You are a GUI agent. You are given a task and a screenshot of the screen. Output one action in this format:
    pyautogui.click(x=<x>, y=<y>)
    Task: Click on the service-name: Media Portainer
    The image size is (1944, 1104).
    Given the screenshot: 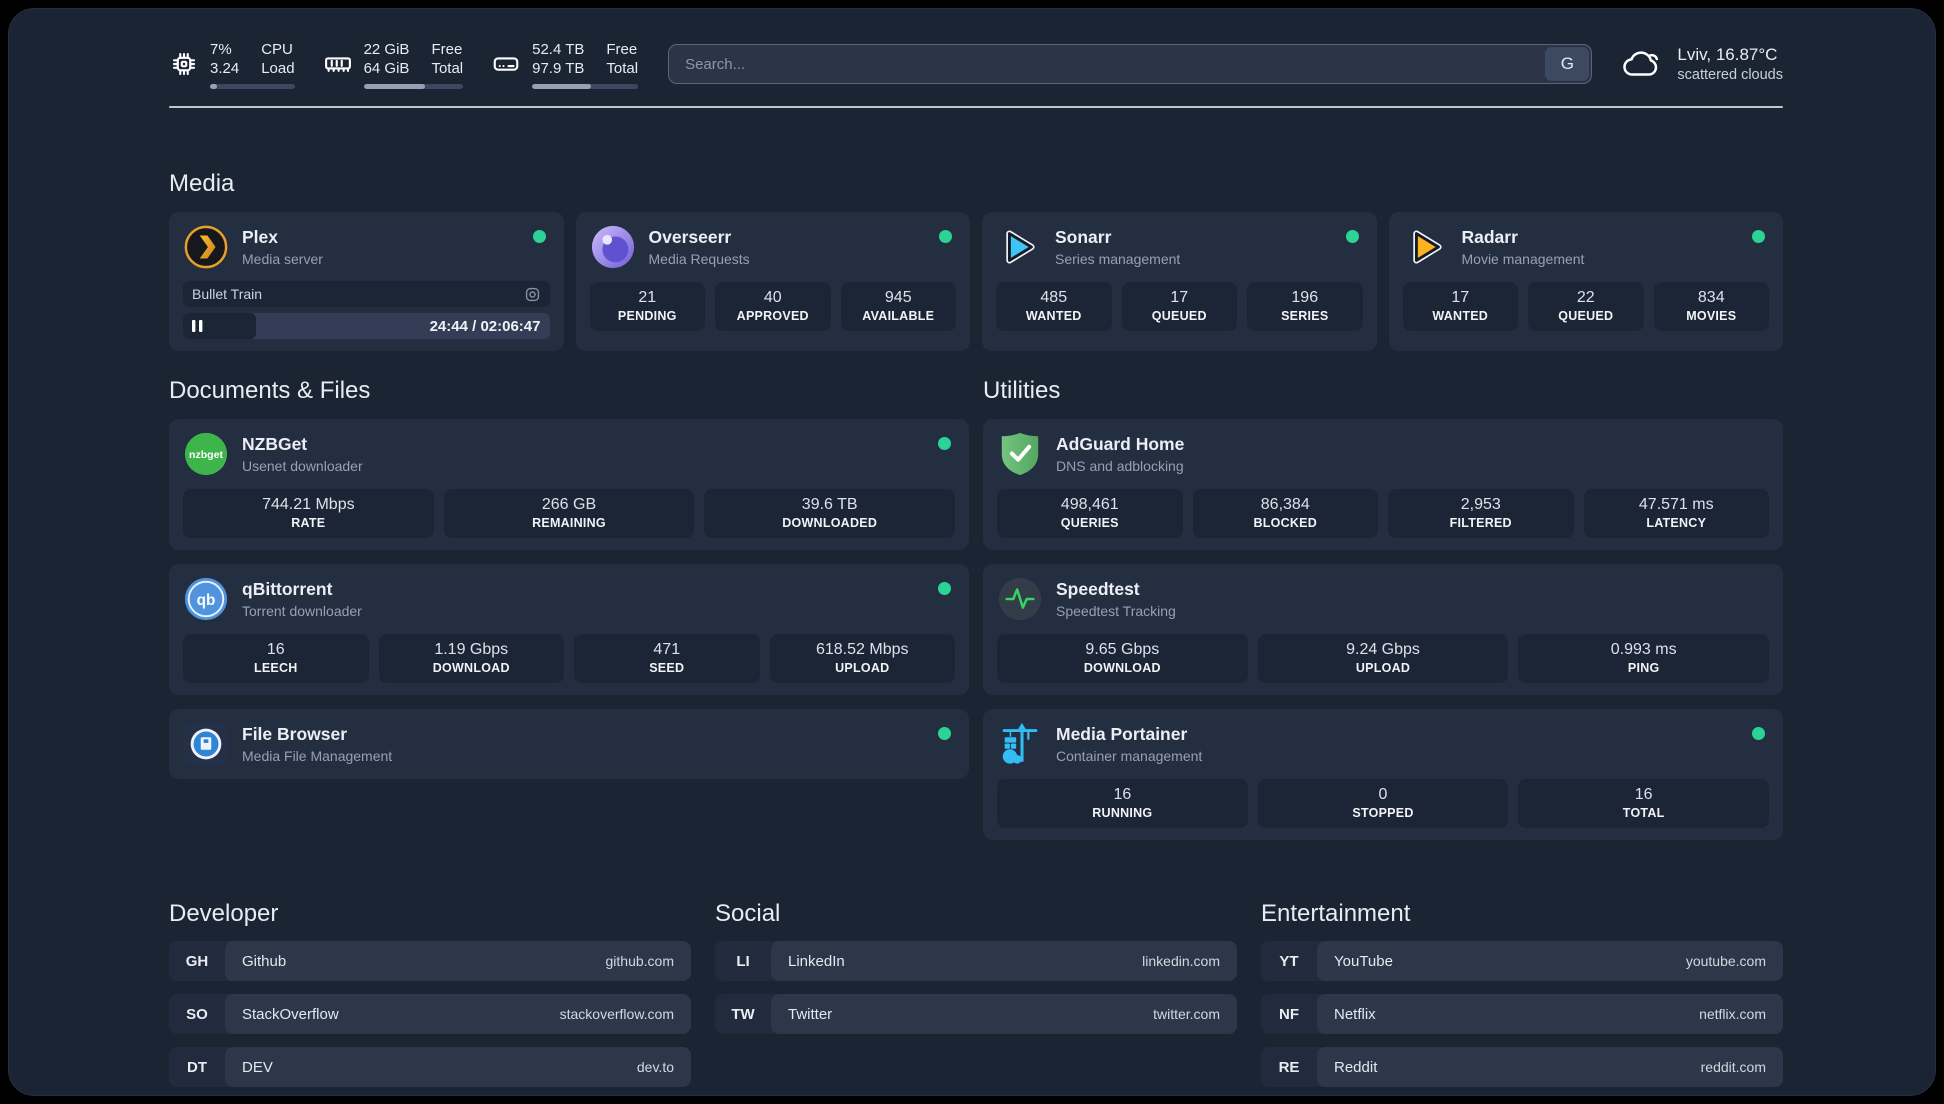 What is the action you would take?
    pyautogui.click(x=1129, y=734)
    